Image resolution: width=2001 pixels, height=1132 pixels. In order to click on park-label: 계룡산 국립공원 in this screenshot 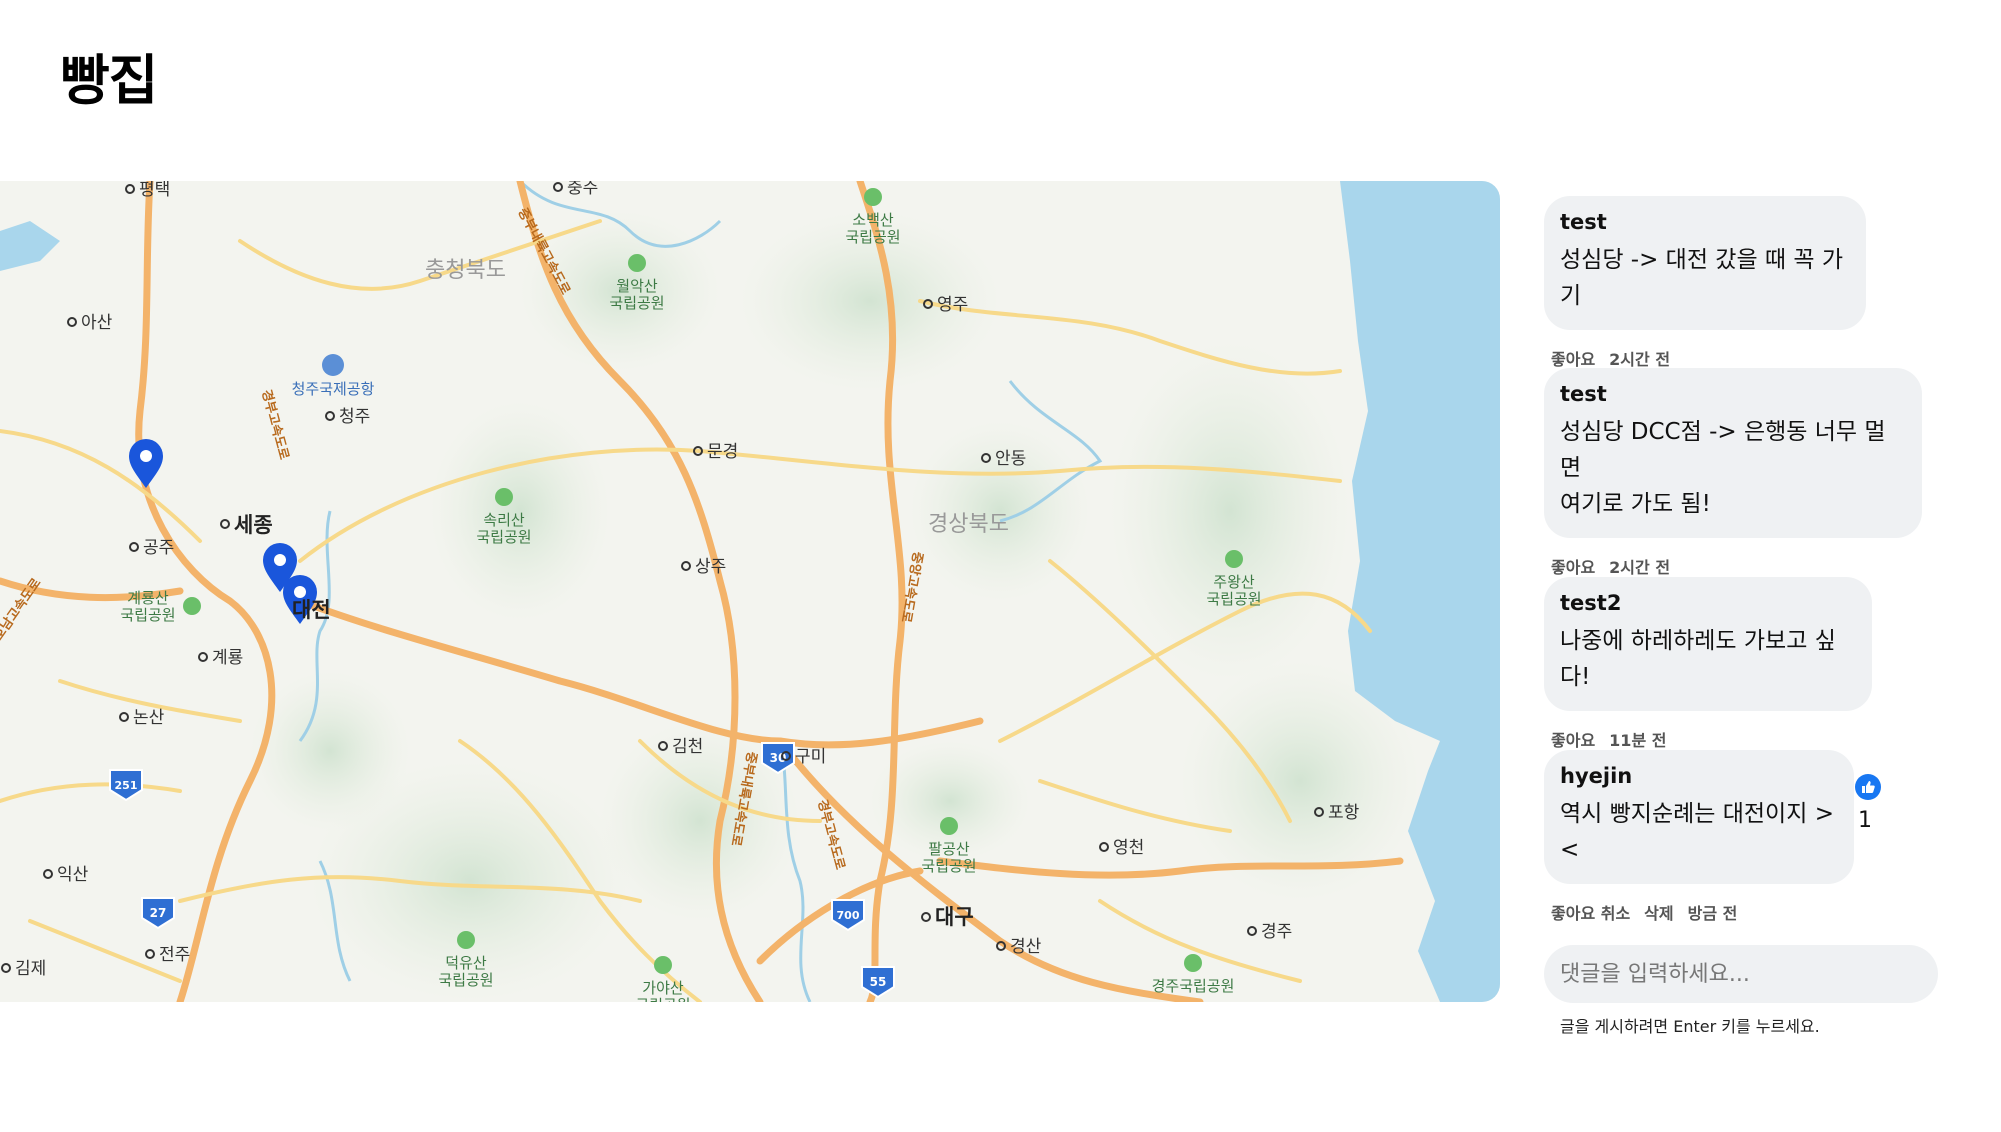, I will do `click(147, 606)`.